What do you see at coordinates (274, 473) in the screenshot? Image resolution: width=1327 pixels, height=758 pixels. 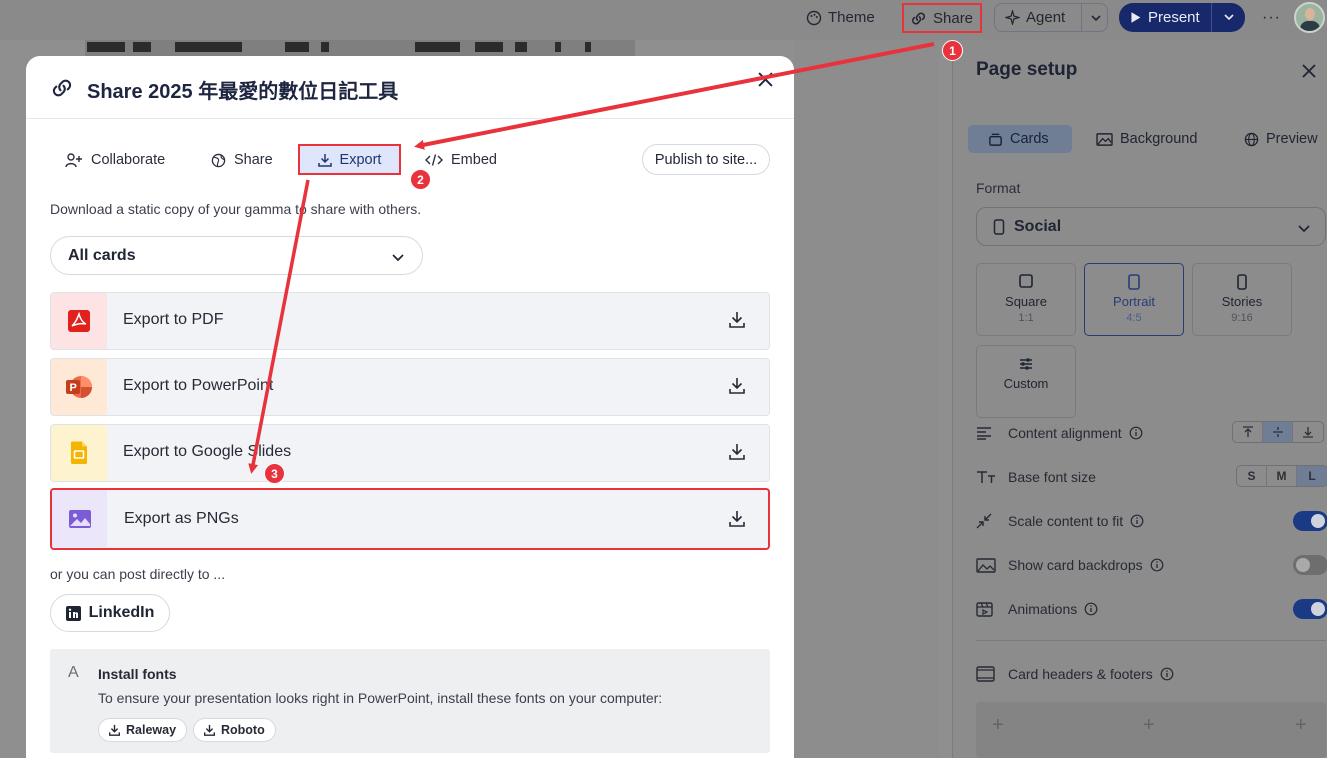 I see `step-badge-3: 3` at bounding box center [274, 473].